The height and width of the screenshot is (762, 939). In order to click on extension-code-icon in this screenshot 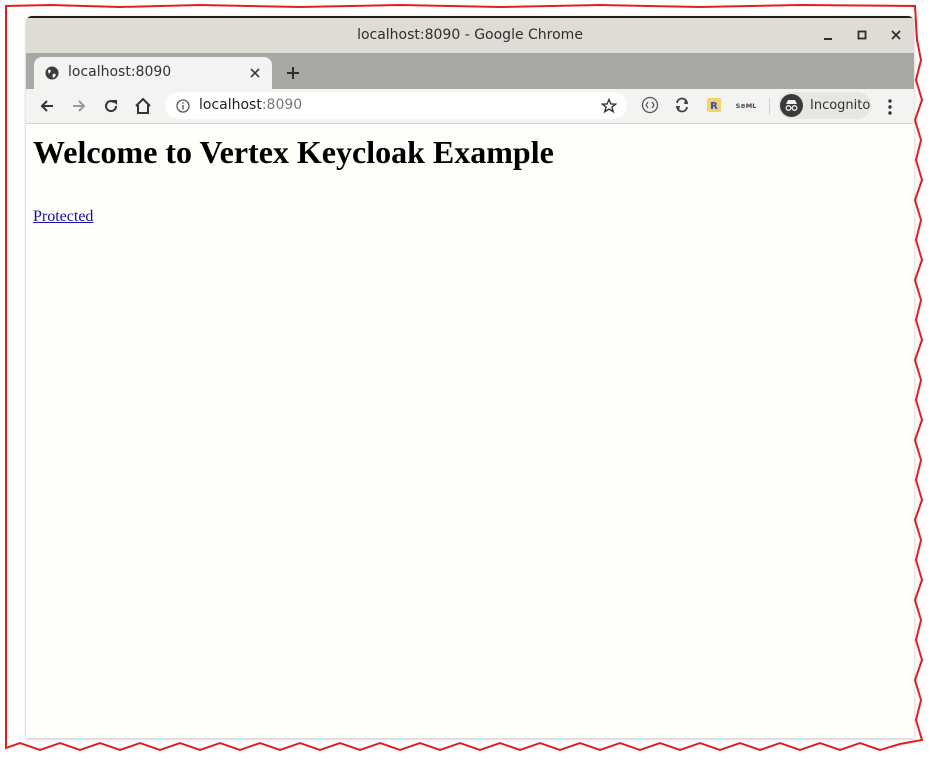, I will do `click(650, 106)`.